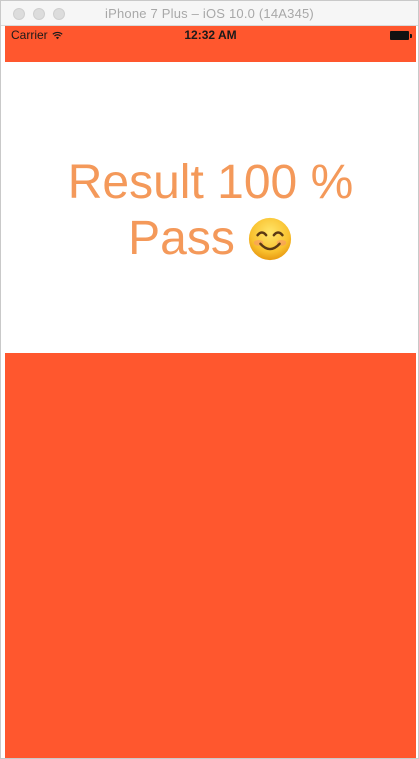 This screenshot has height=759, width=419. I want to click on result-message: Result 100 % Pass, so click(210, 211).